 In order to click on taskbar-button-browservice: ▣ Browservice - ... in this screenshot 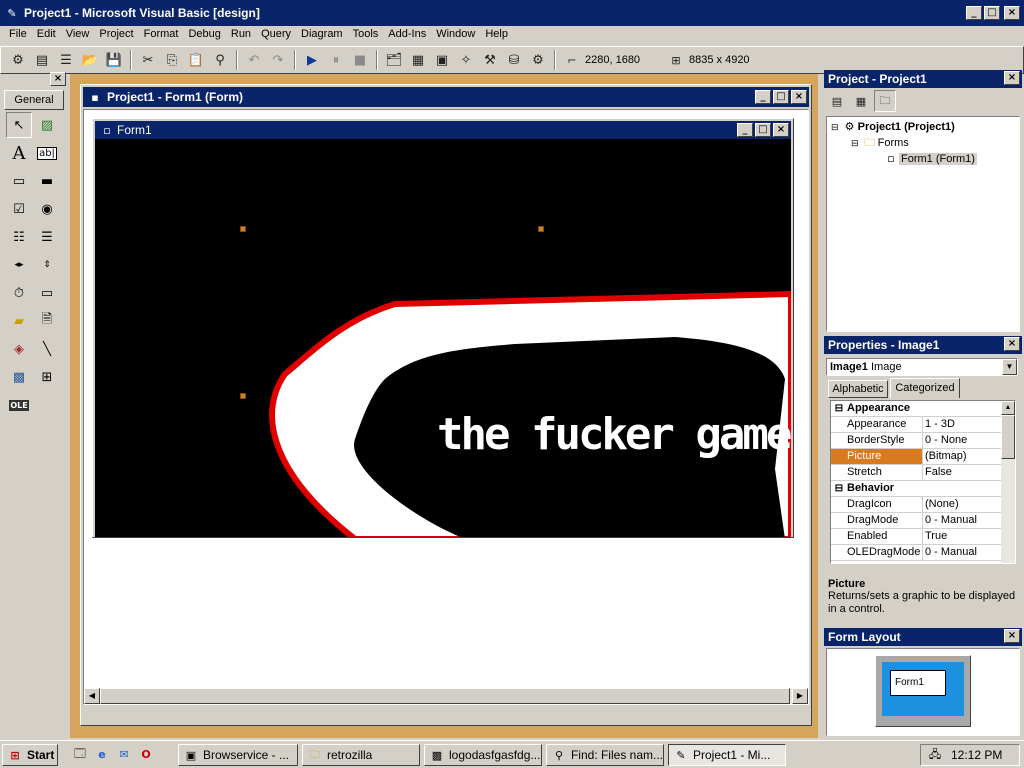, I will do `click(238, 755)`.